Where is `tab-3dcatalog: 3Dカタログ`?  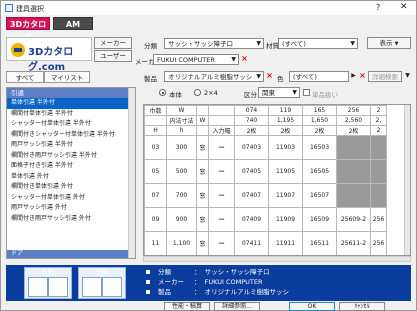 tab-3dcatalog: 3Dカタログ is located at coordinates (28, 29).